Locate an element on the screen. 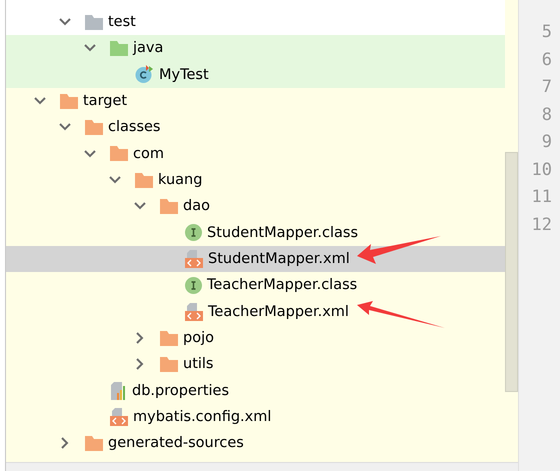  file-name: mybatis.config.xml is located at coordinates (202, 417).